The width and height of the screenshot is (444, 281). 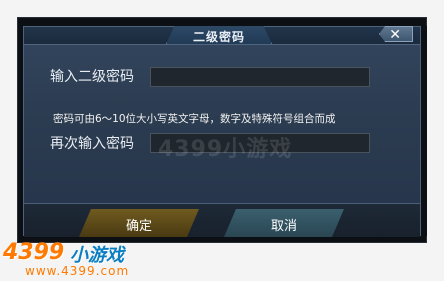 What do you see at coordinates (395, 35) in the screenshot?
I see `close-icon: ✕` at bounding box center [395, 35].